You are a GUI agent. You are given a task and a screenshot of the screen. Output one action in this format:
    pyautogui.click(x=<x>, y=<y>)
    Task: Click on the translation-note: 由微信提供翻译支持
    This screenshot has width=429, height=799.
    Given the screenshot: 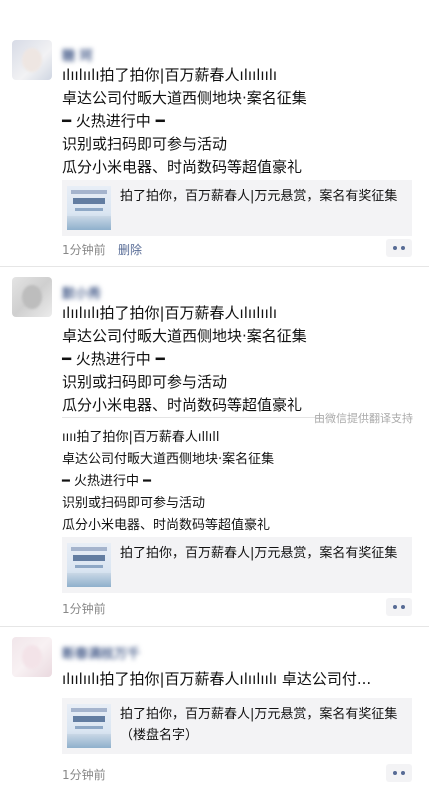 What is the action you would take?
    pyautogui.click(x=363, y=418)
    